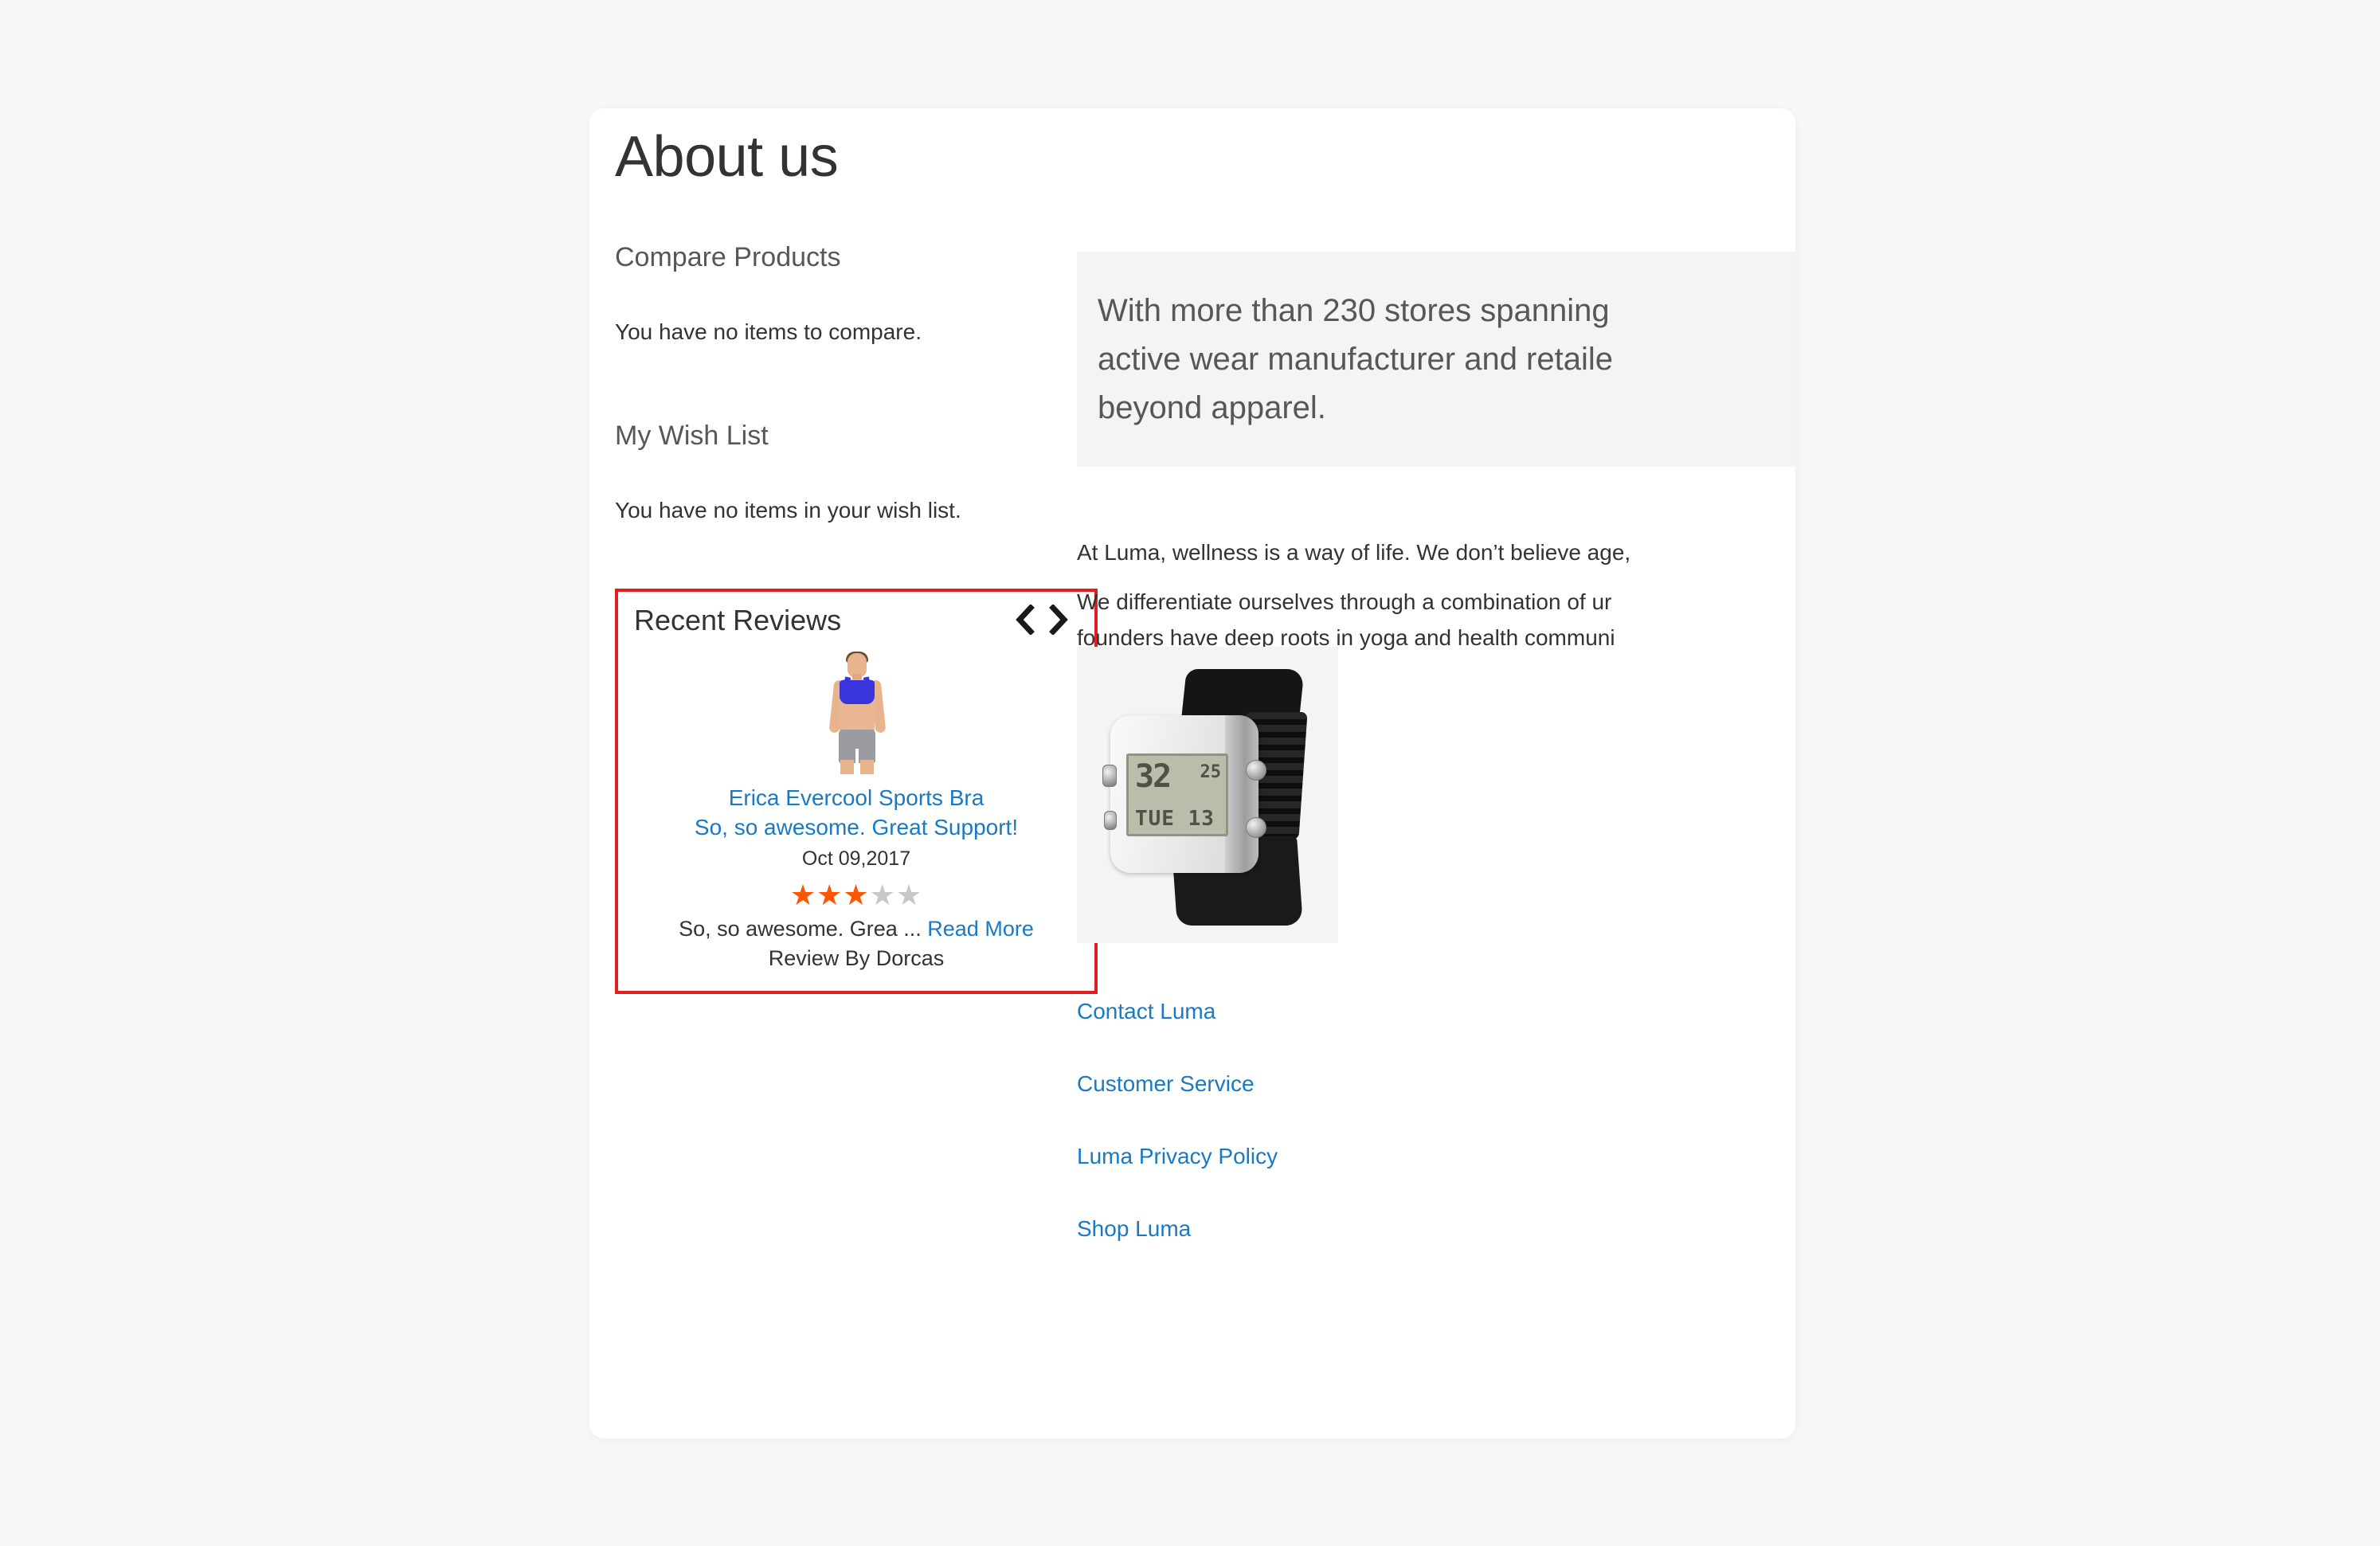 This screenshot has height=1546, width=2380. What do you see at coordinates (1175, 819) in the screenshot?
I see `watch-day-display: TUE 13` at bounding box center [1175, 819].